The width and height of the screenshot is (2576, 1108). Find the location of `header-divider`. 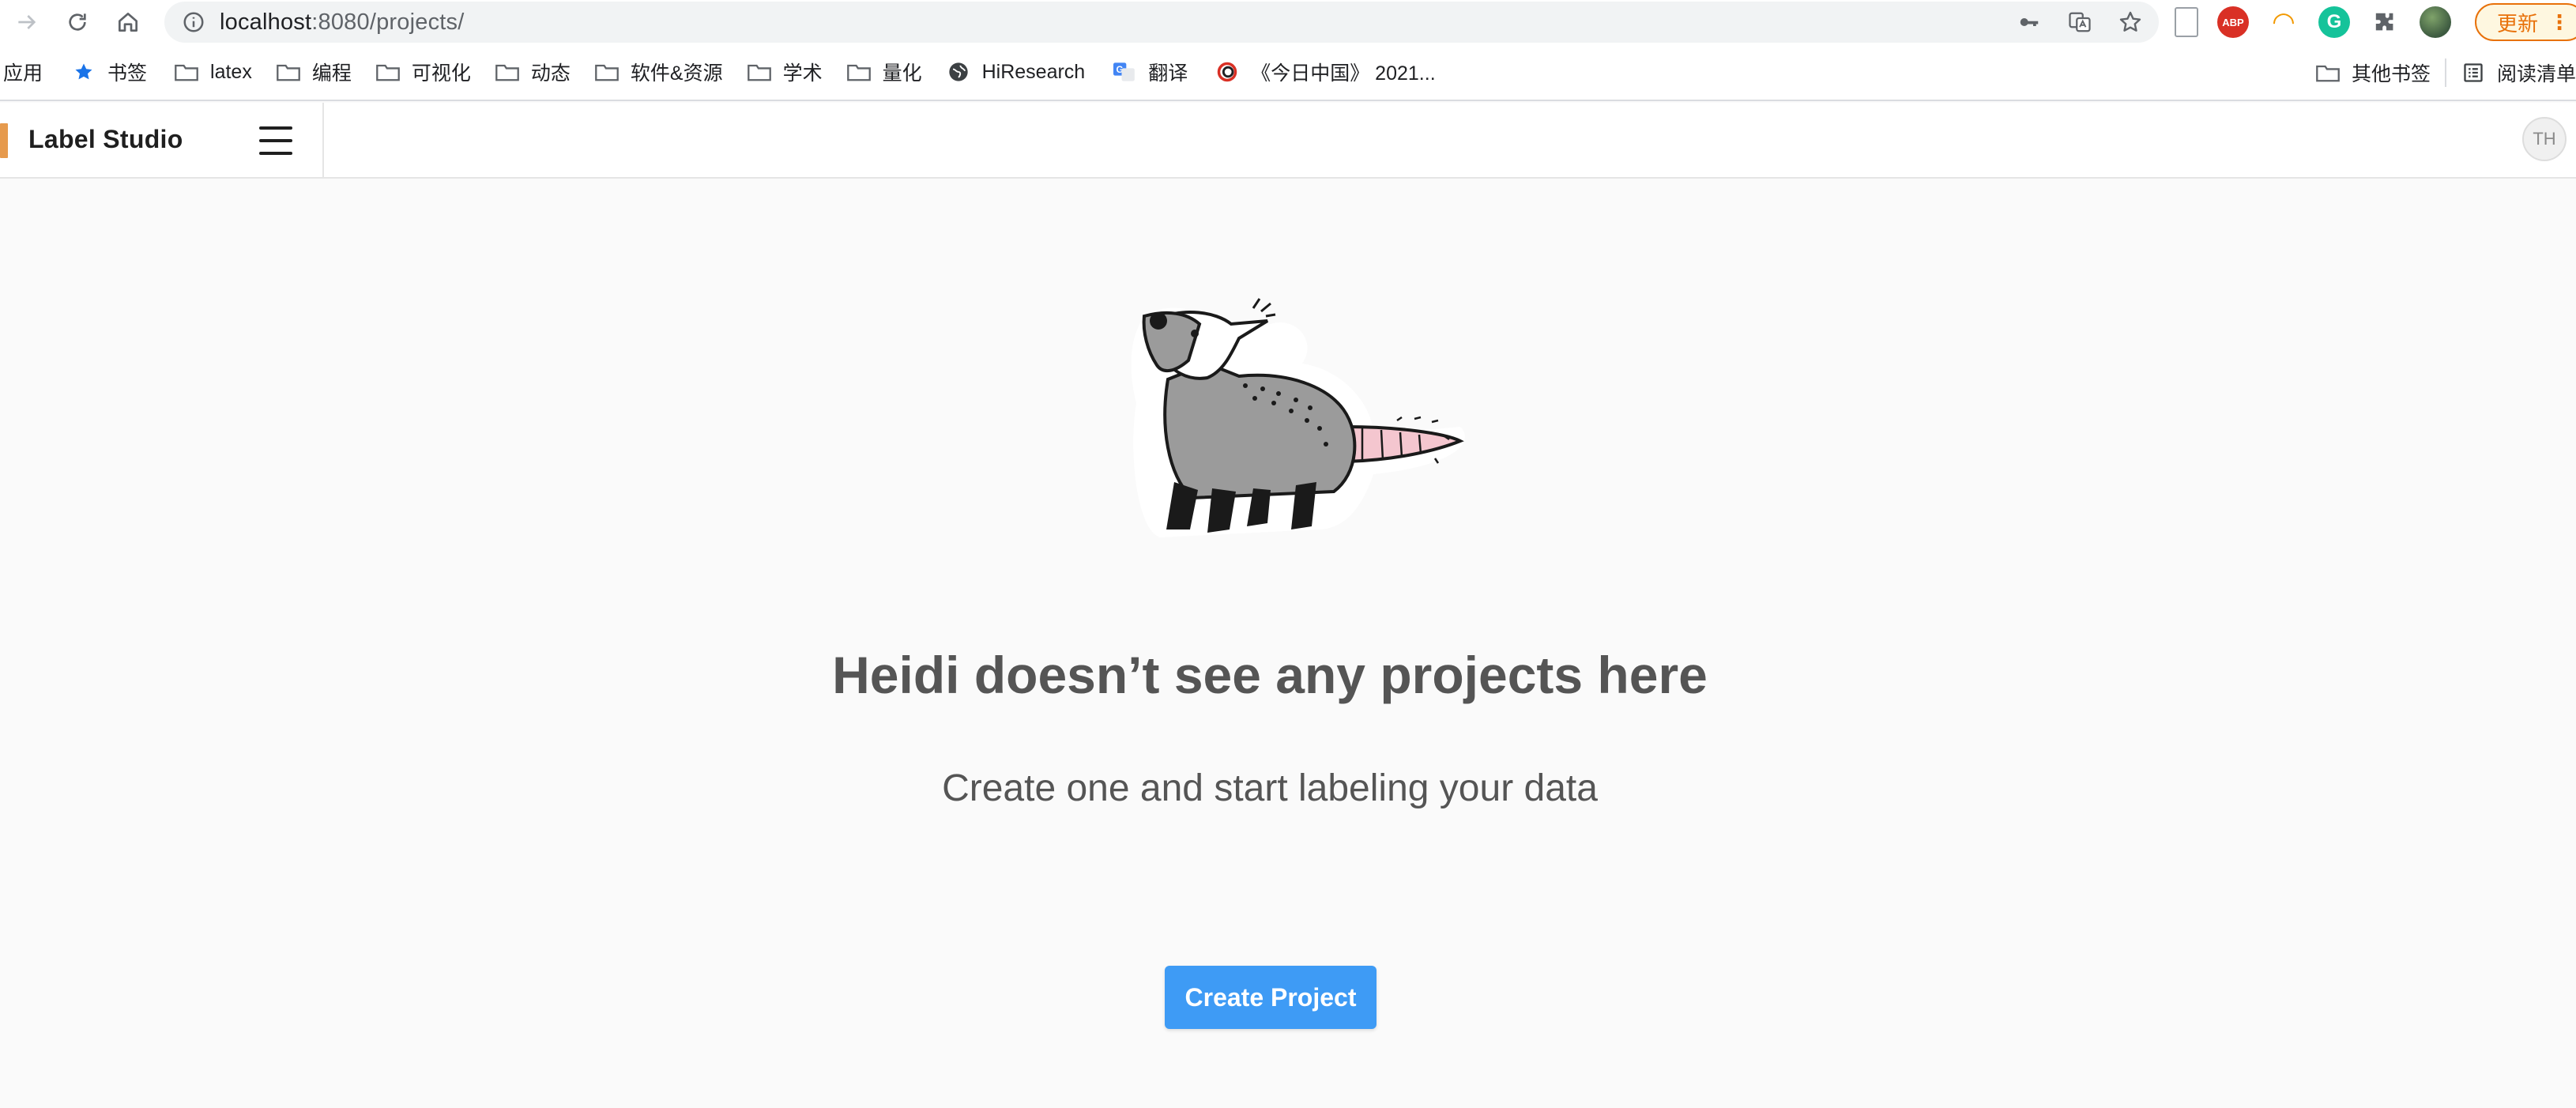

header-divider is located at coordinates (323, 141).